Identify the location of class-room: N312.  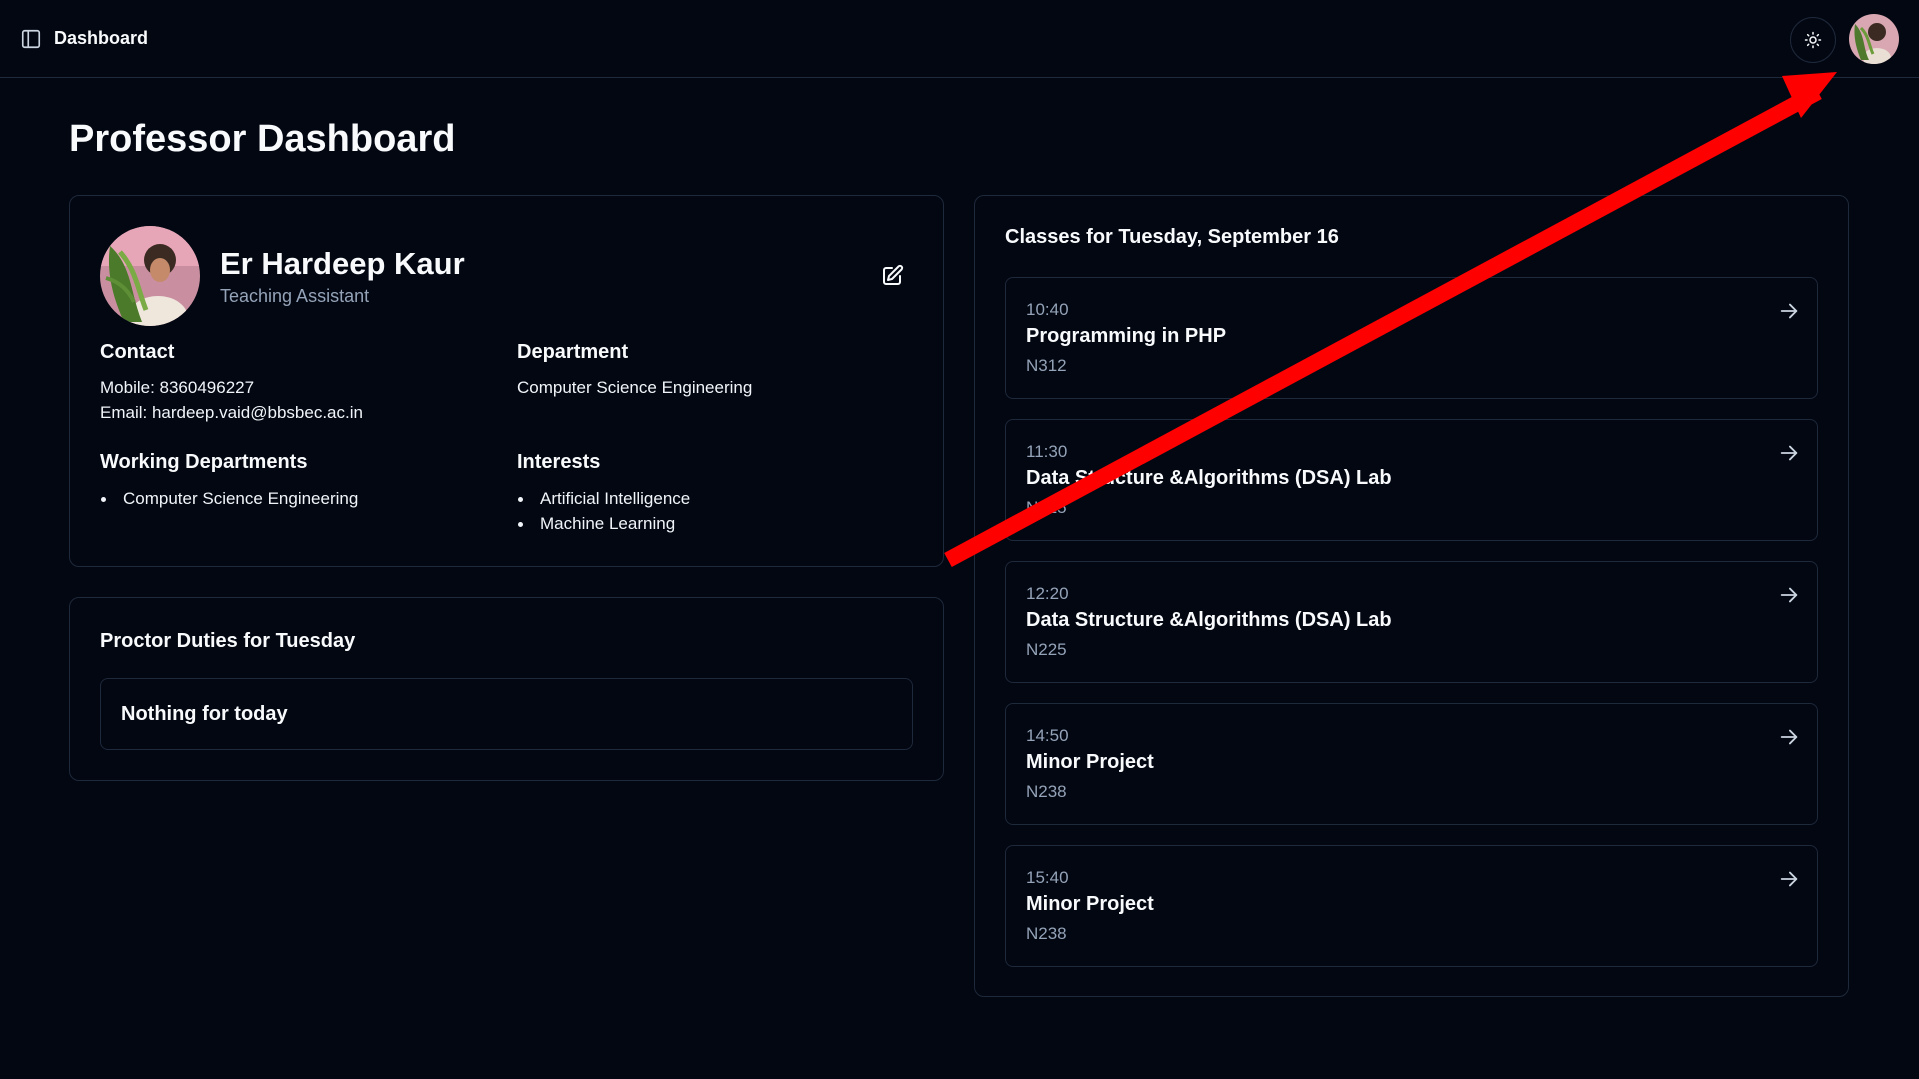
(1046, 365).